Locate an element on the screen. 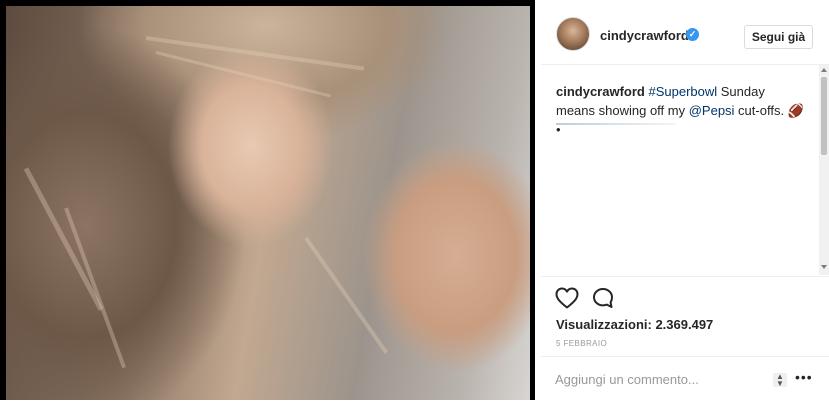 This screenshot has height=402, width=829. caption-username-link: cindycrawford is located at coordinates (600, 91).